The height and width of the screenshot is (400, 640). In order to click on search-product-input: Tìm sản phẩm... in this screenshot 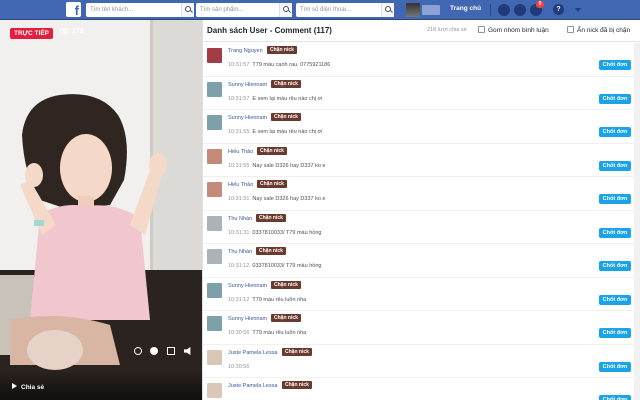, I will do `click(244, 10)`.